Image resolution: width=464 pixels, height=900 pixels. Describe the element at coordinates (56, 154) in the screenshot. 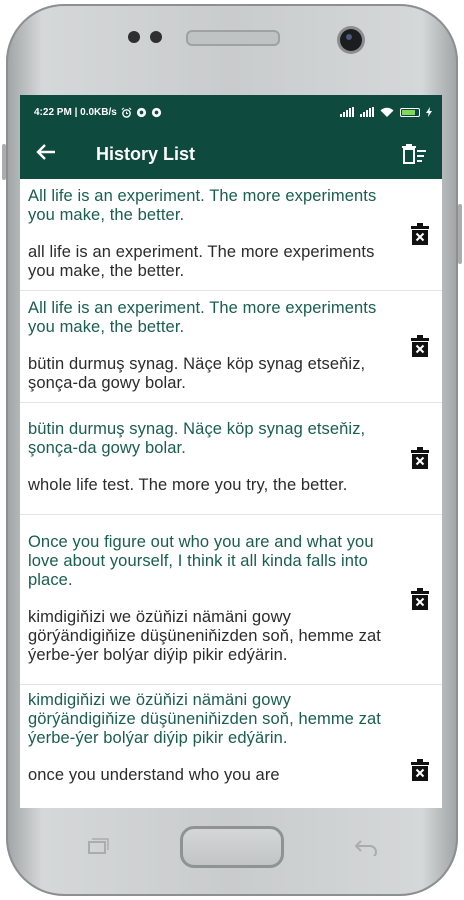

I see `back-arrow-icon` at that location.